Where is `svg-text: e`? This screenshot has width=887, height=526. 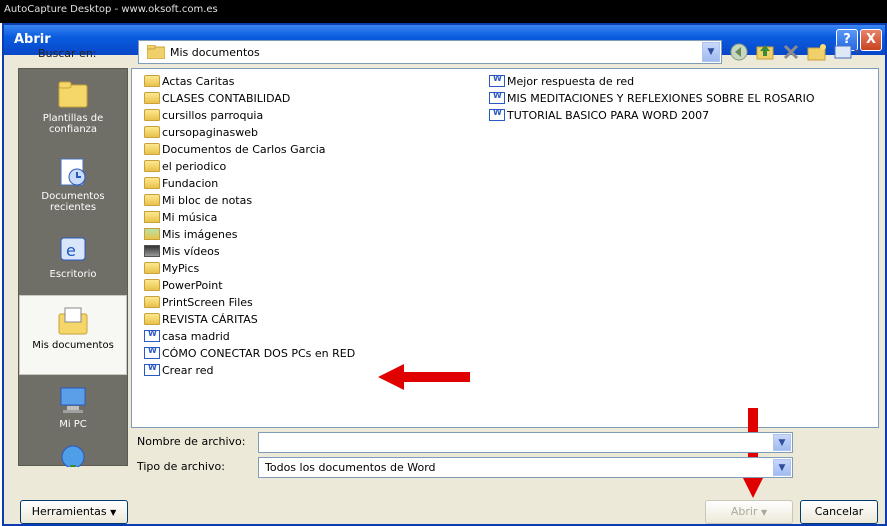 svg-text: e is located at coordinates (71, 250).